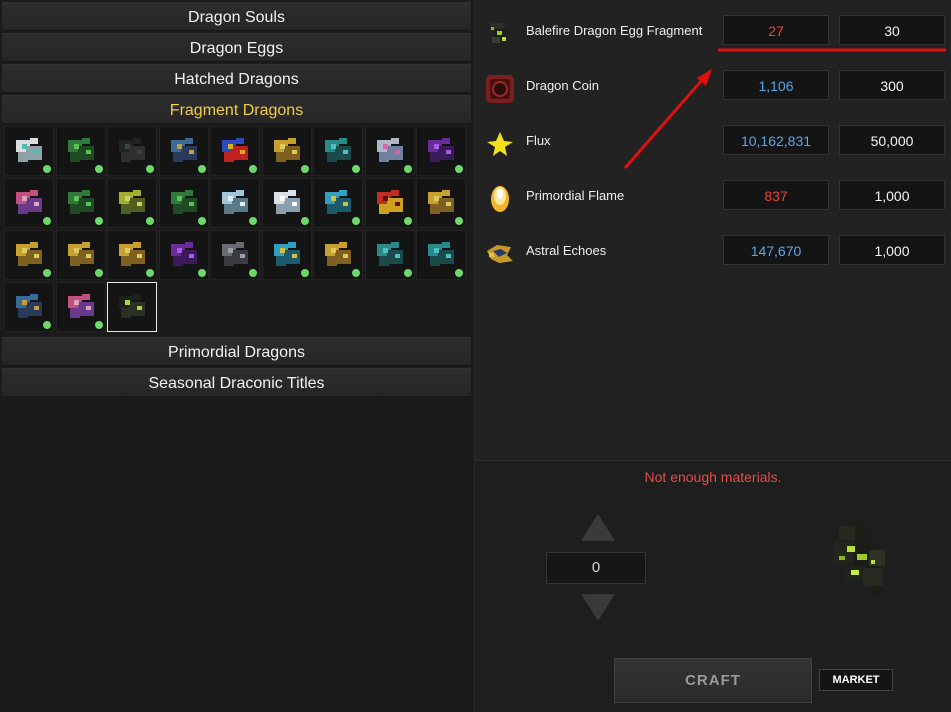 The image size is (951, 712). Describe the element at coordinates (892, 30) in the screenshot. I see `material-need-count: 30` at that location.